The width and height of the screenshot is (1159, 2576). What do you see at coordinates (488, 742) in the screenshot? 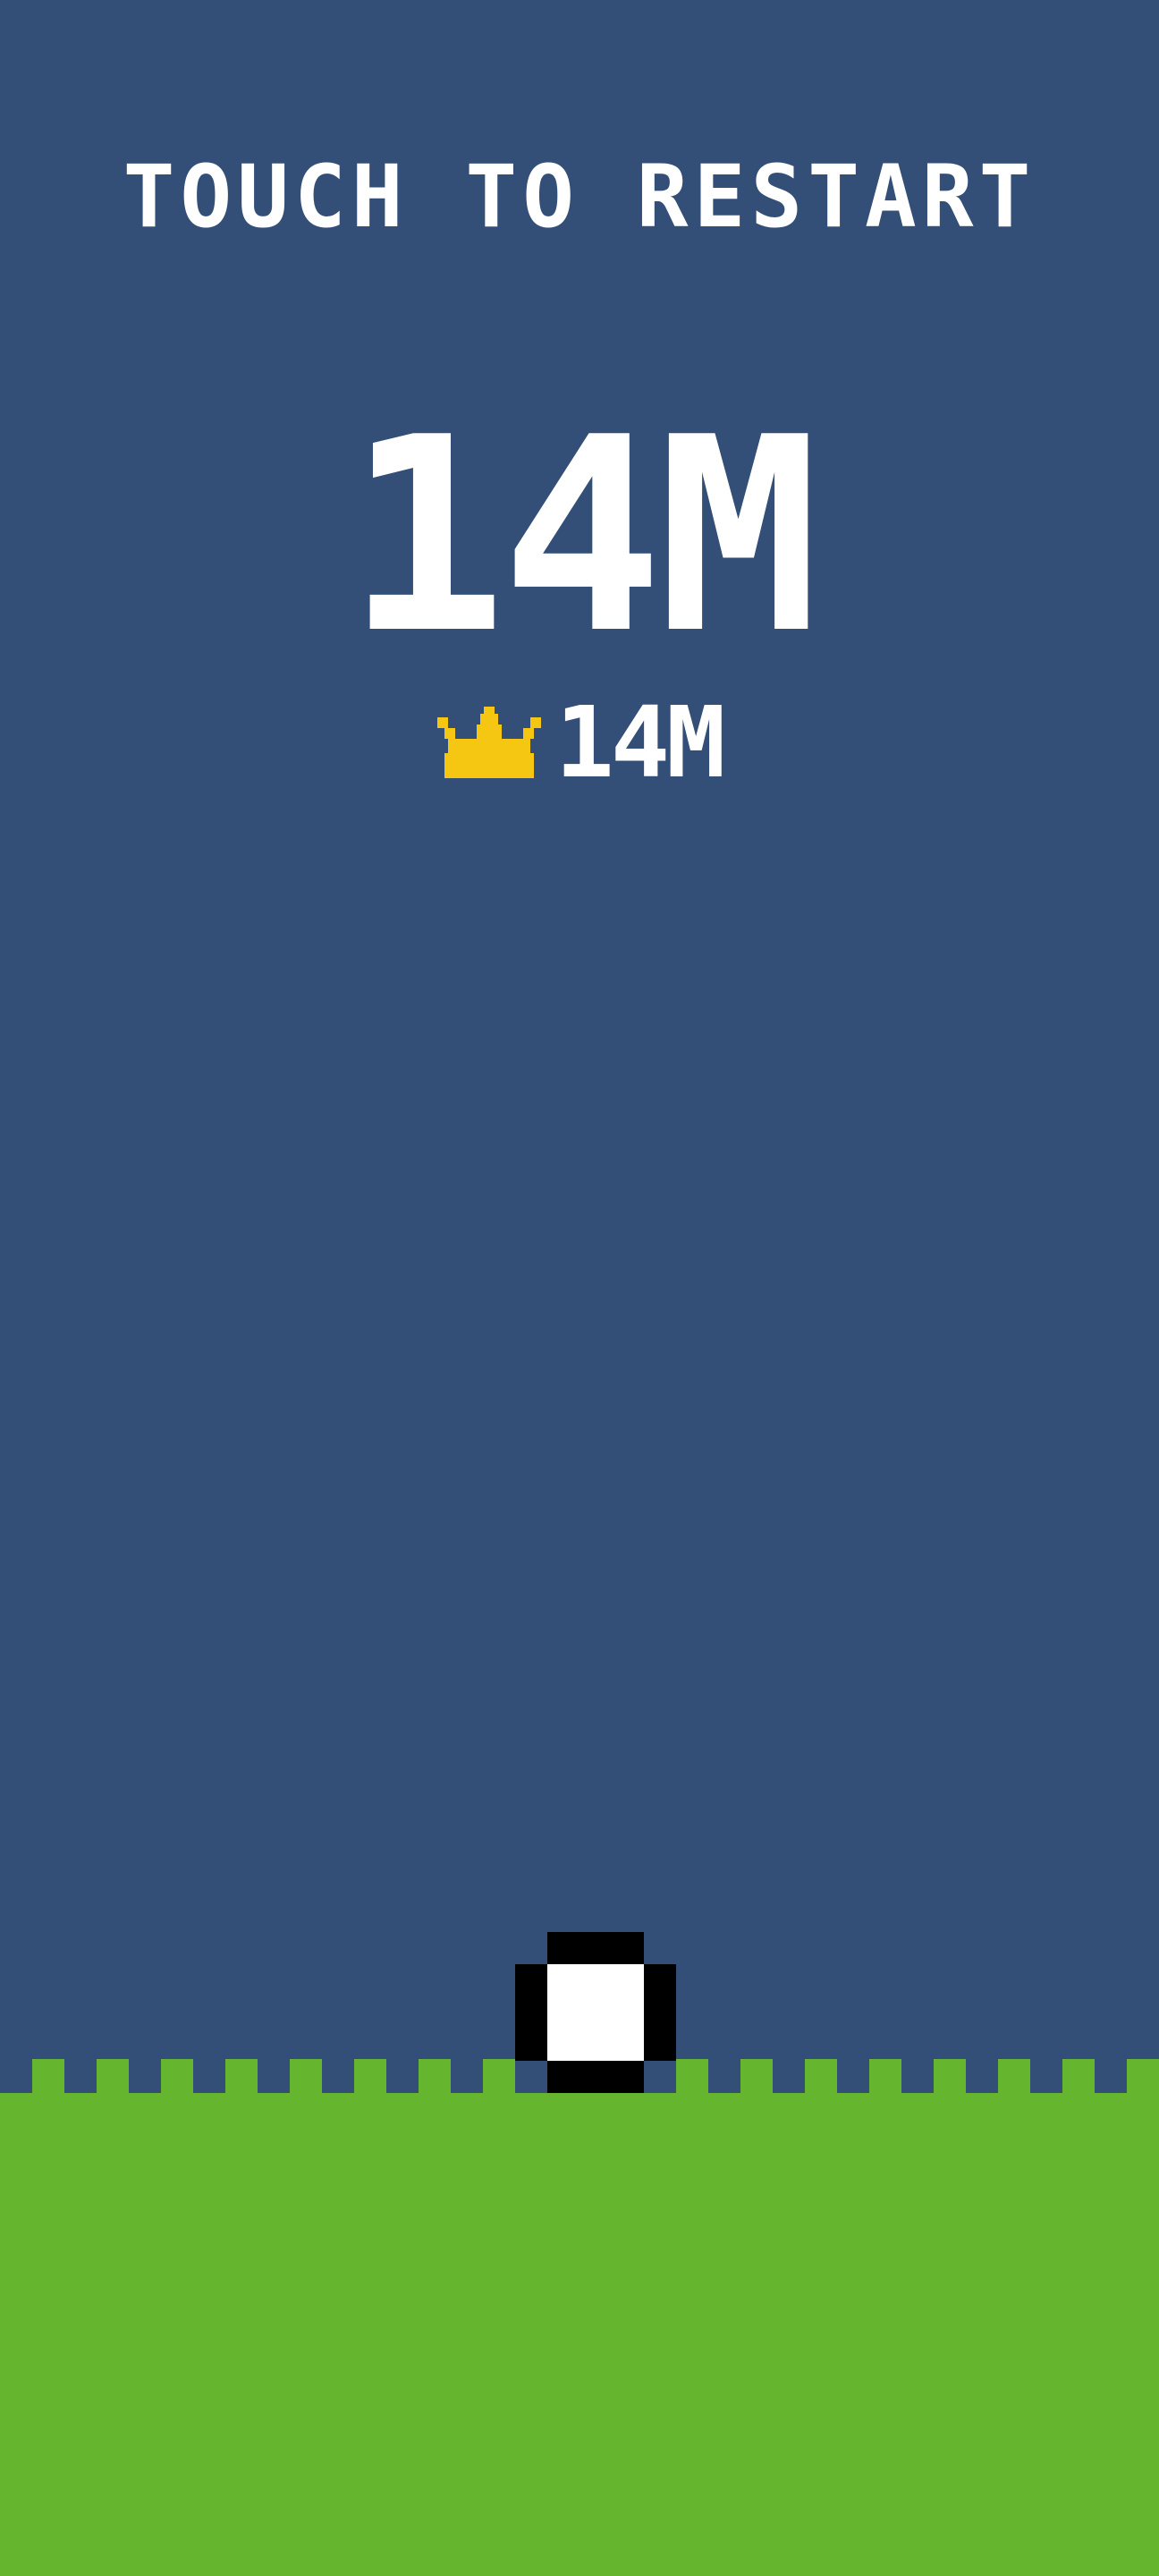
I see `crown-icon` at bounding box center [488, 742].